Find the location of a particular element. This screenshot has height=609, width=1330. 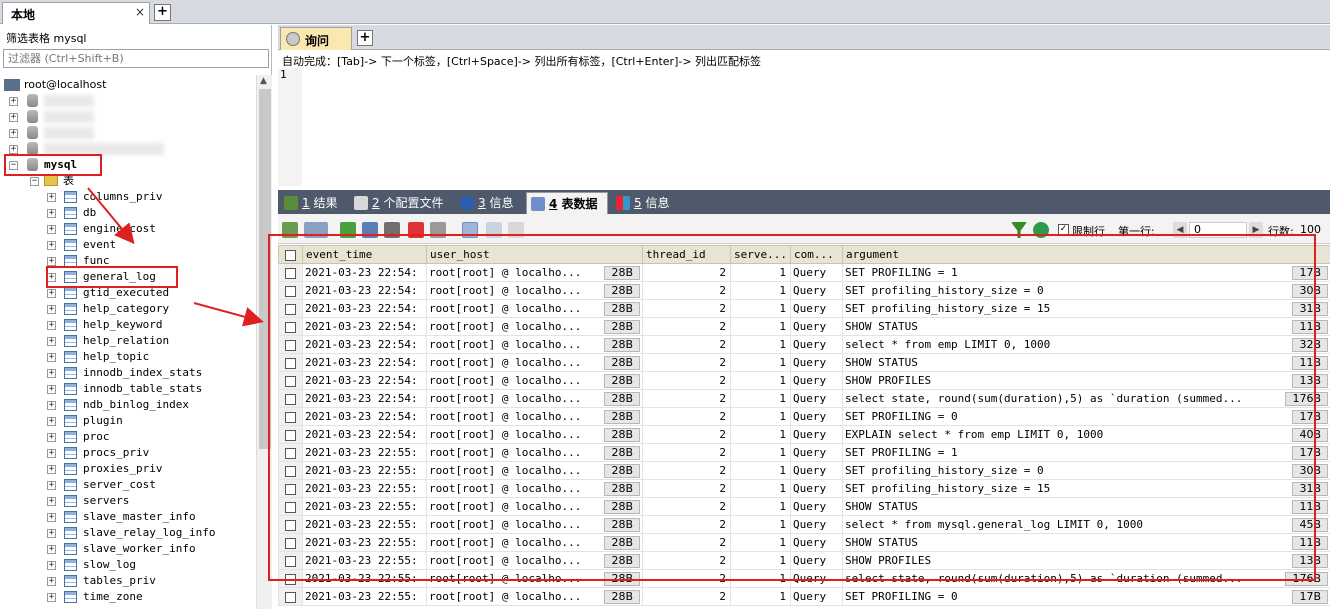

filter-icon is located at coordinates (1019, 230).